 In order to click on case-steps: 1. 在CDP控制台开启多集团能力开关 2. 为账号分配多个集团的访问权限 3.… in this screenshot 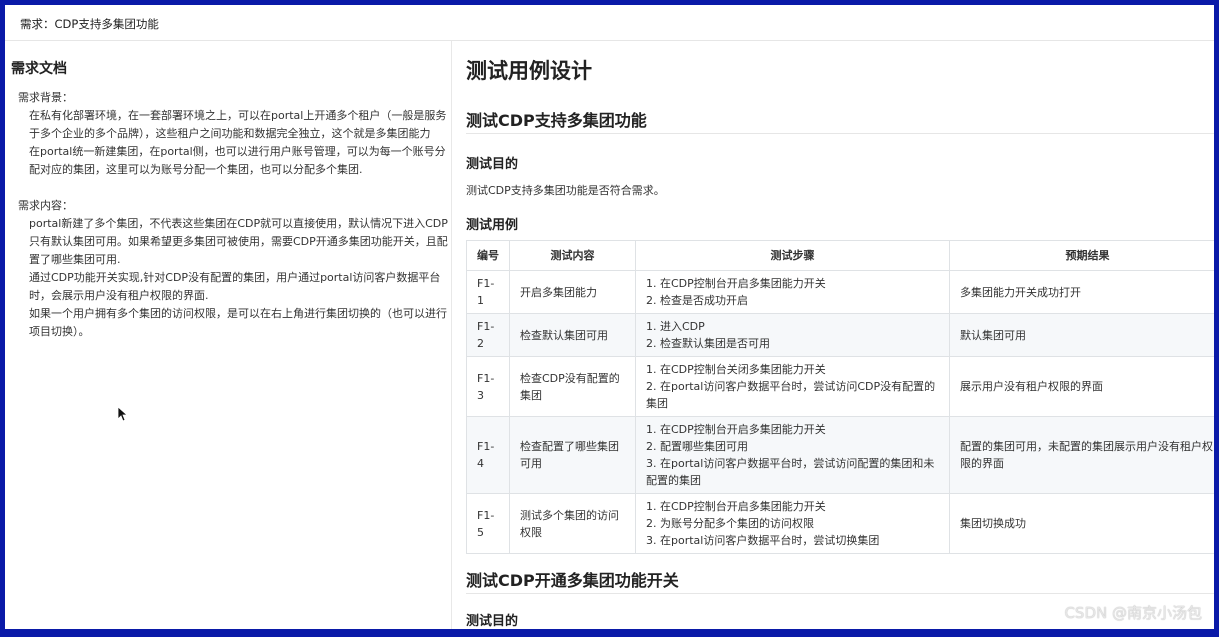, I will do `click(792, 523)`.